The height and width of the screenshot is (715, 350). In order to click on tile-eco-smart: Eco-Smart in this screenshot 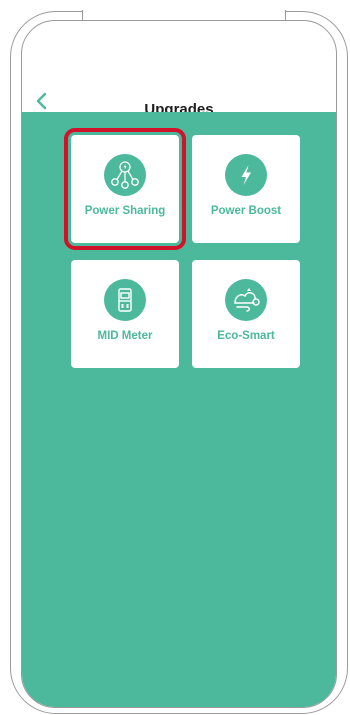, I will do `click(246, 314)`.